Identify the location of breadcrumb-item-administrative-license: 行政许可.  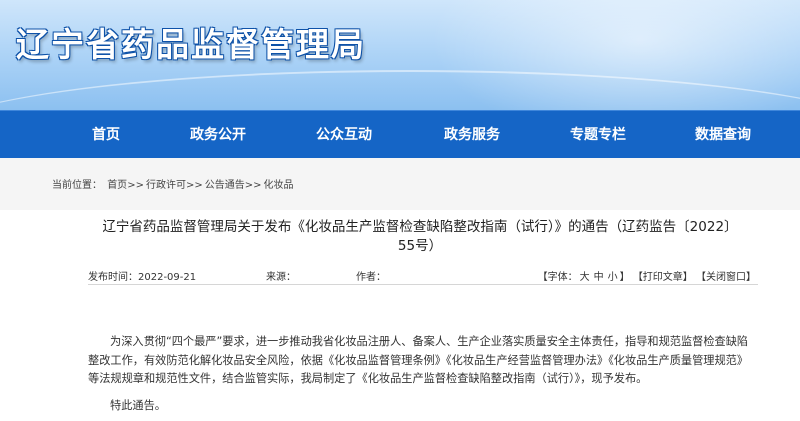
(166, 185).